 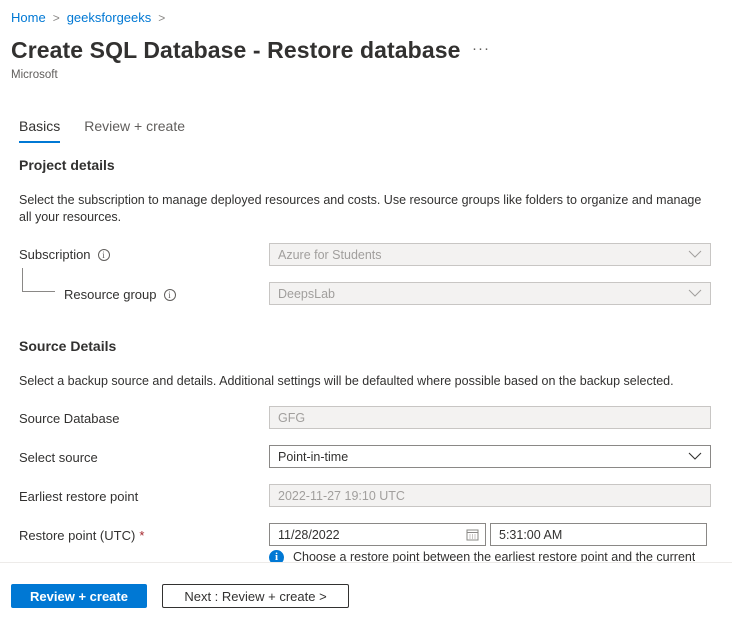 I want to click on info-filled-icon: i, so click(x=276, y=556).